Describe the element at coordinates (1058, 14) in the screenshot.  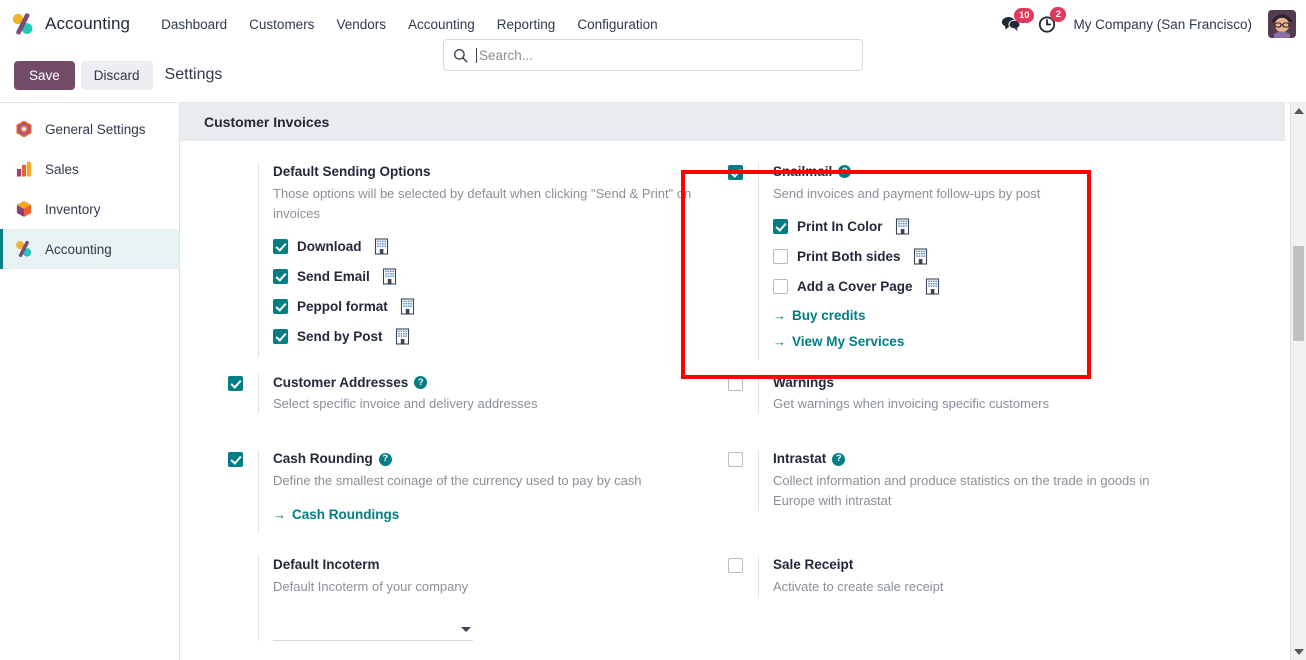
I see `activities-count-badge: 2` at that location.